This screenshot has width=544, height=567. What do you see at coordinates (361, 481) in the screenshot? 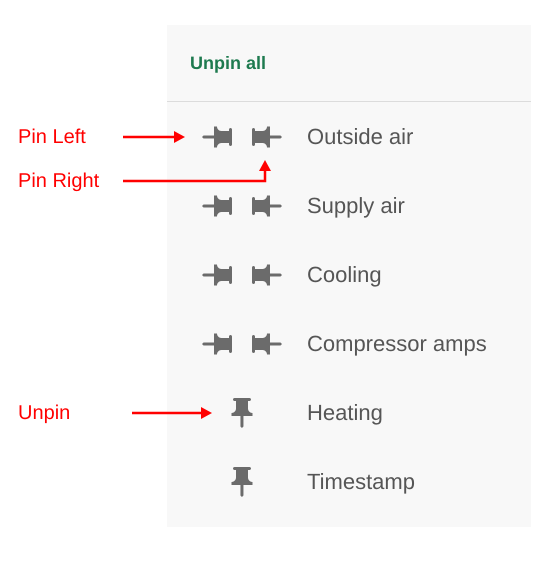
I see `column-label: Timestamp` at bounding box center [361, 481].